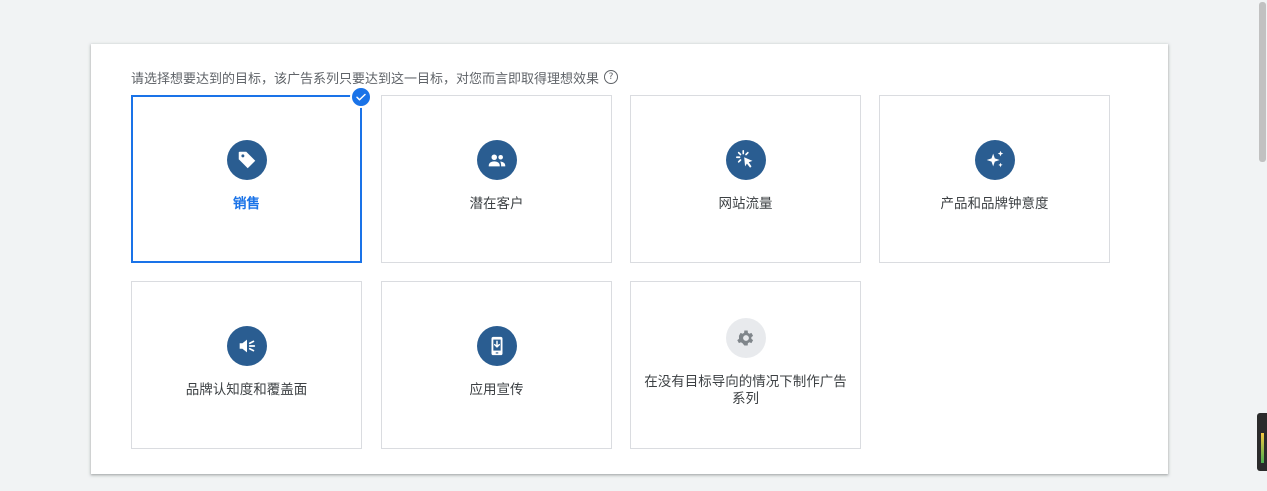 This screenshot has height=491, width=1267. Describe the element at coordinates (611, 77) in the screenshot. I see `help-icon: ?` at that location.